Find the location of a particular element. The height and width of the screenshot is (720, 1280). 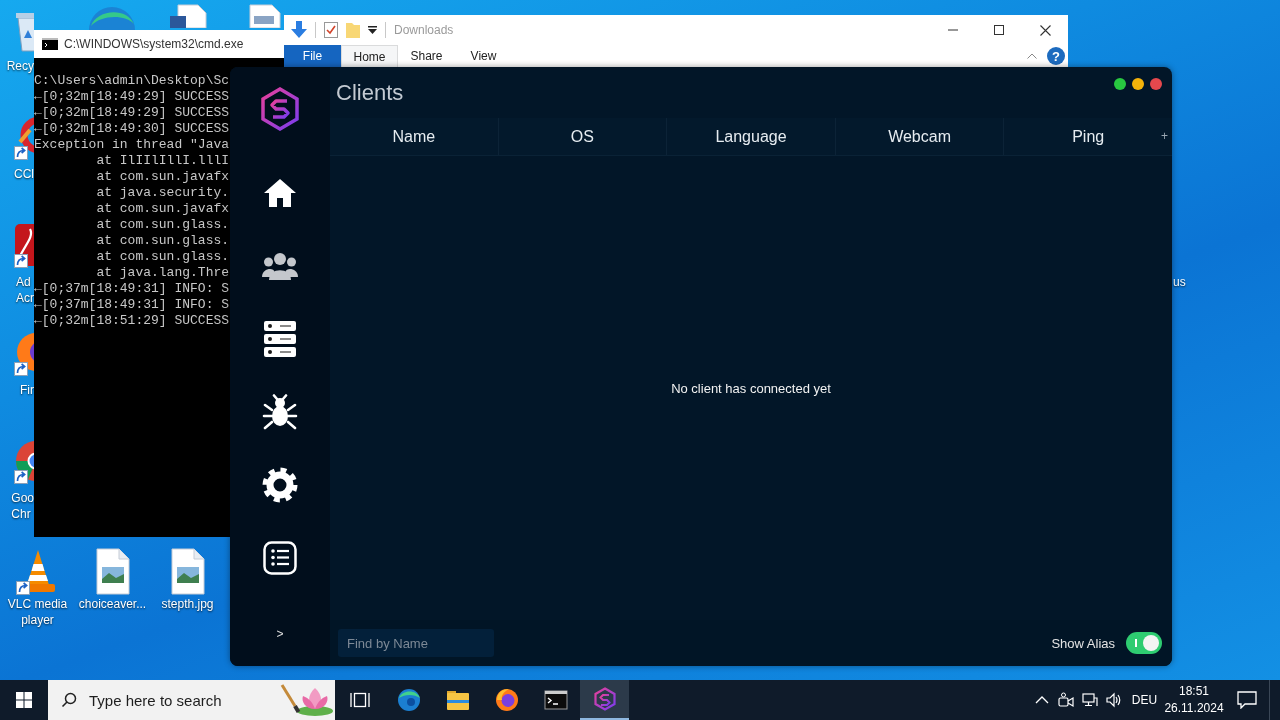

checklist-icon is located at coordinates (331, 30).